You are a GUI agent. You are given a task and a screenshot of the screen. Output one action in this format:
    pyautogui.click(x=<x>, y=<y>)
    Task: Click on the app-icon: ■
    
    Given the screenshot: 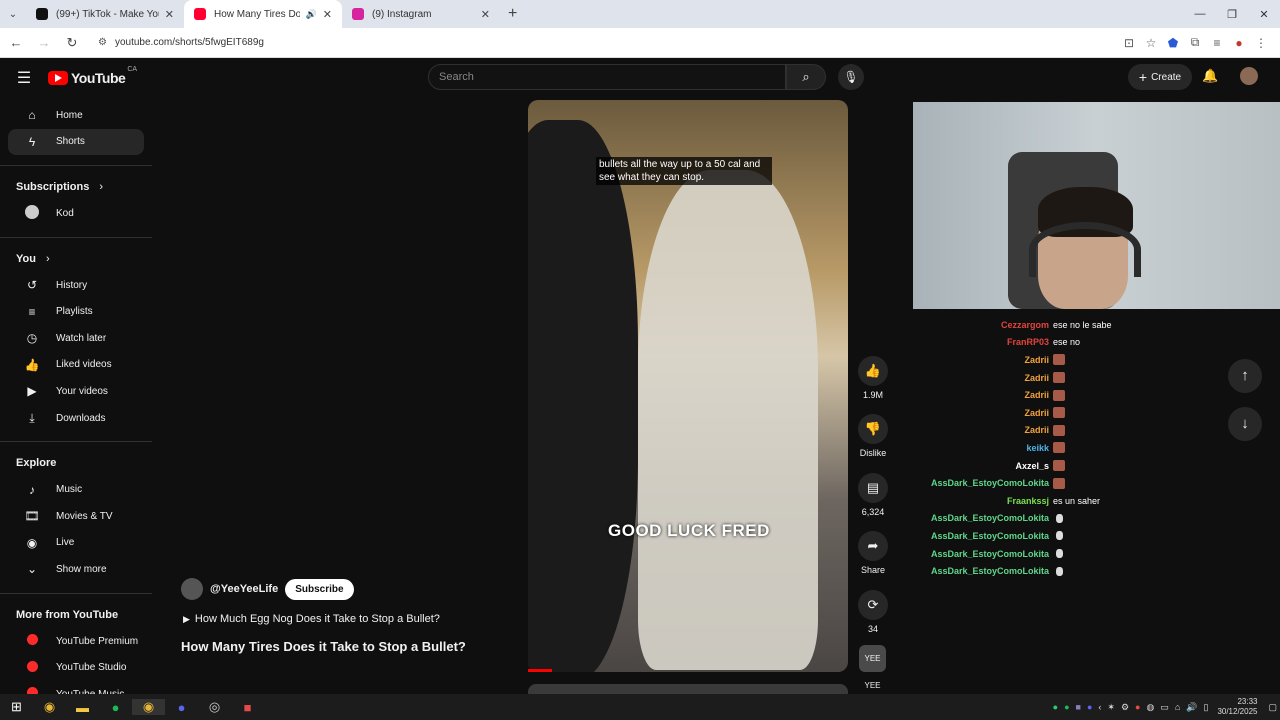 What is the action you would take?
    pyautogui.click(x=247, y=707)
    